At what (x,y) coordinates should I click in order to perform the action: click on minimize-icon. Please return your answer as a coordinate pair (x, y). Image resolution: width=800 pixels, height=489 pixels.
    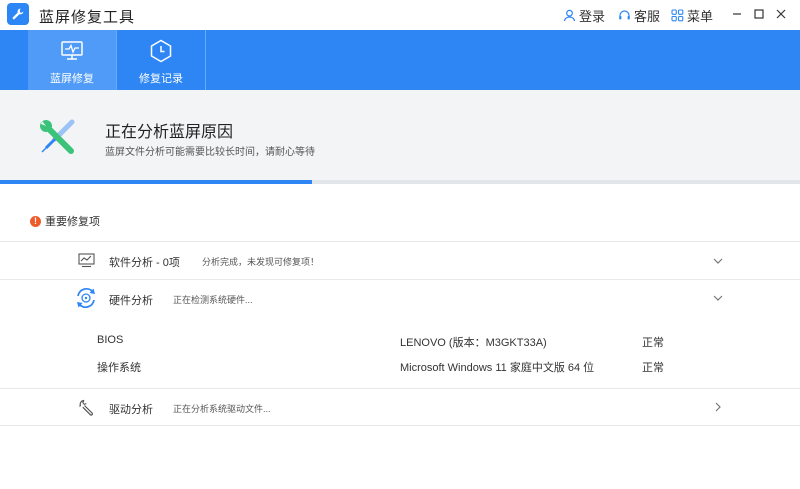
    Looking at the image, I should click on (737, 14).